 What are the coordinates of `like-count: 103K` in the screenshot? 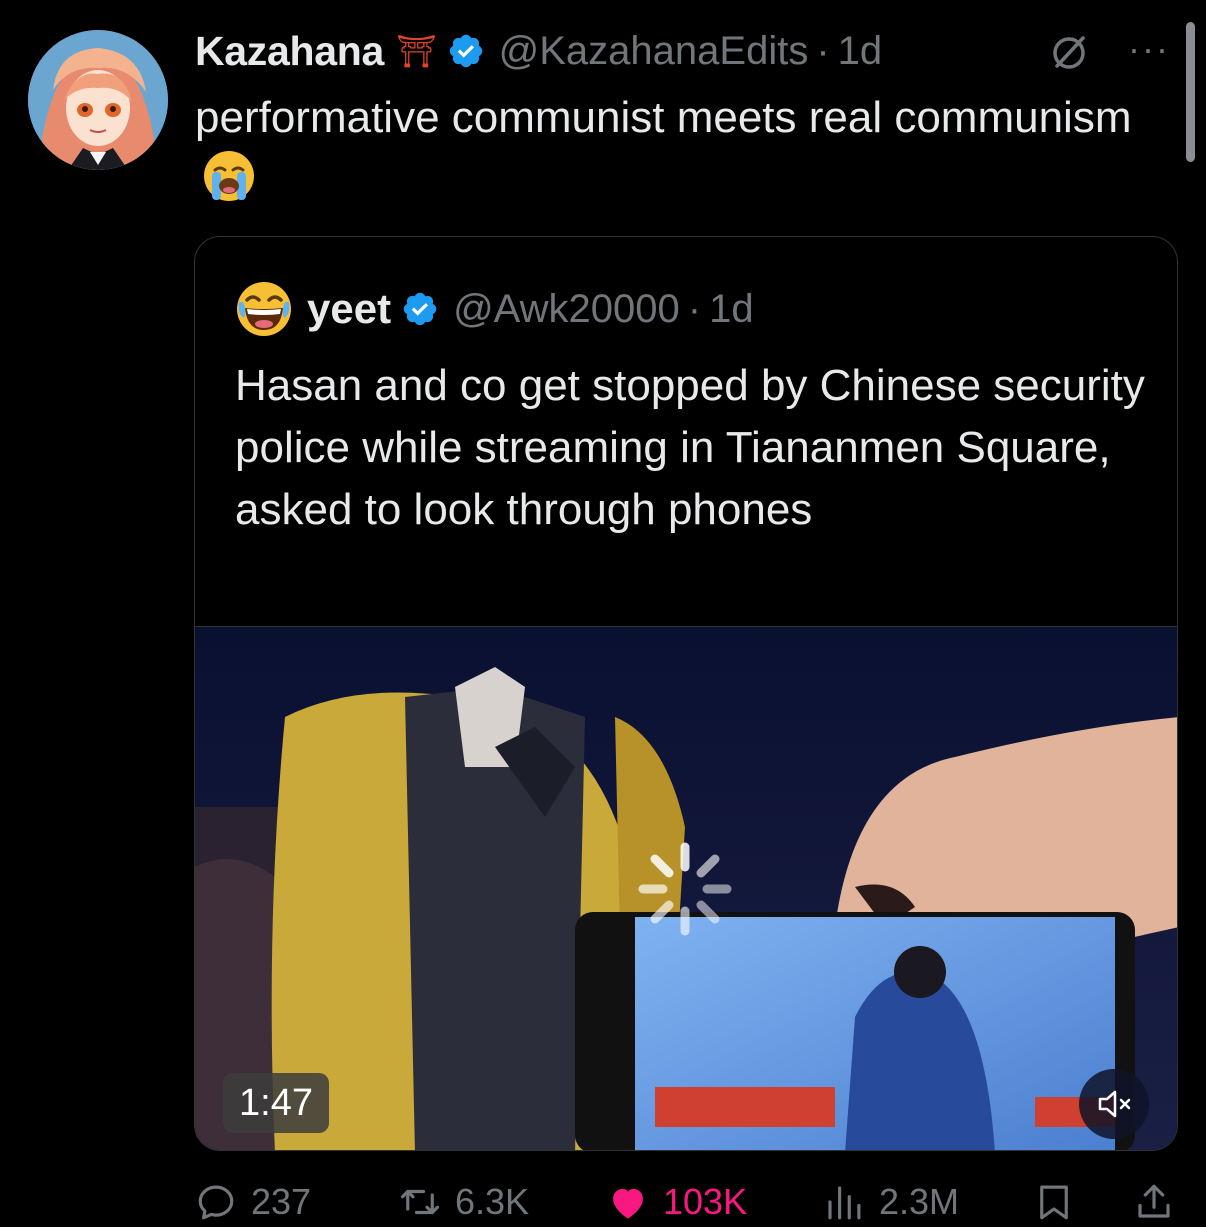 It's located at (705, 1201).